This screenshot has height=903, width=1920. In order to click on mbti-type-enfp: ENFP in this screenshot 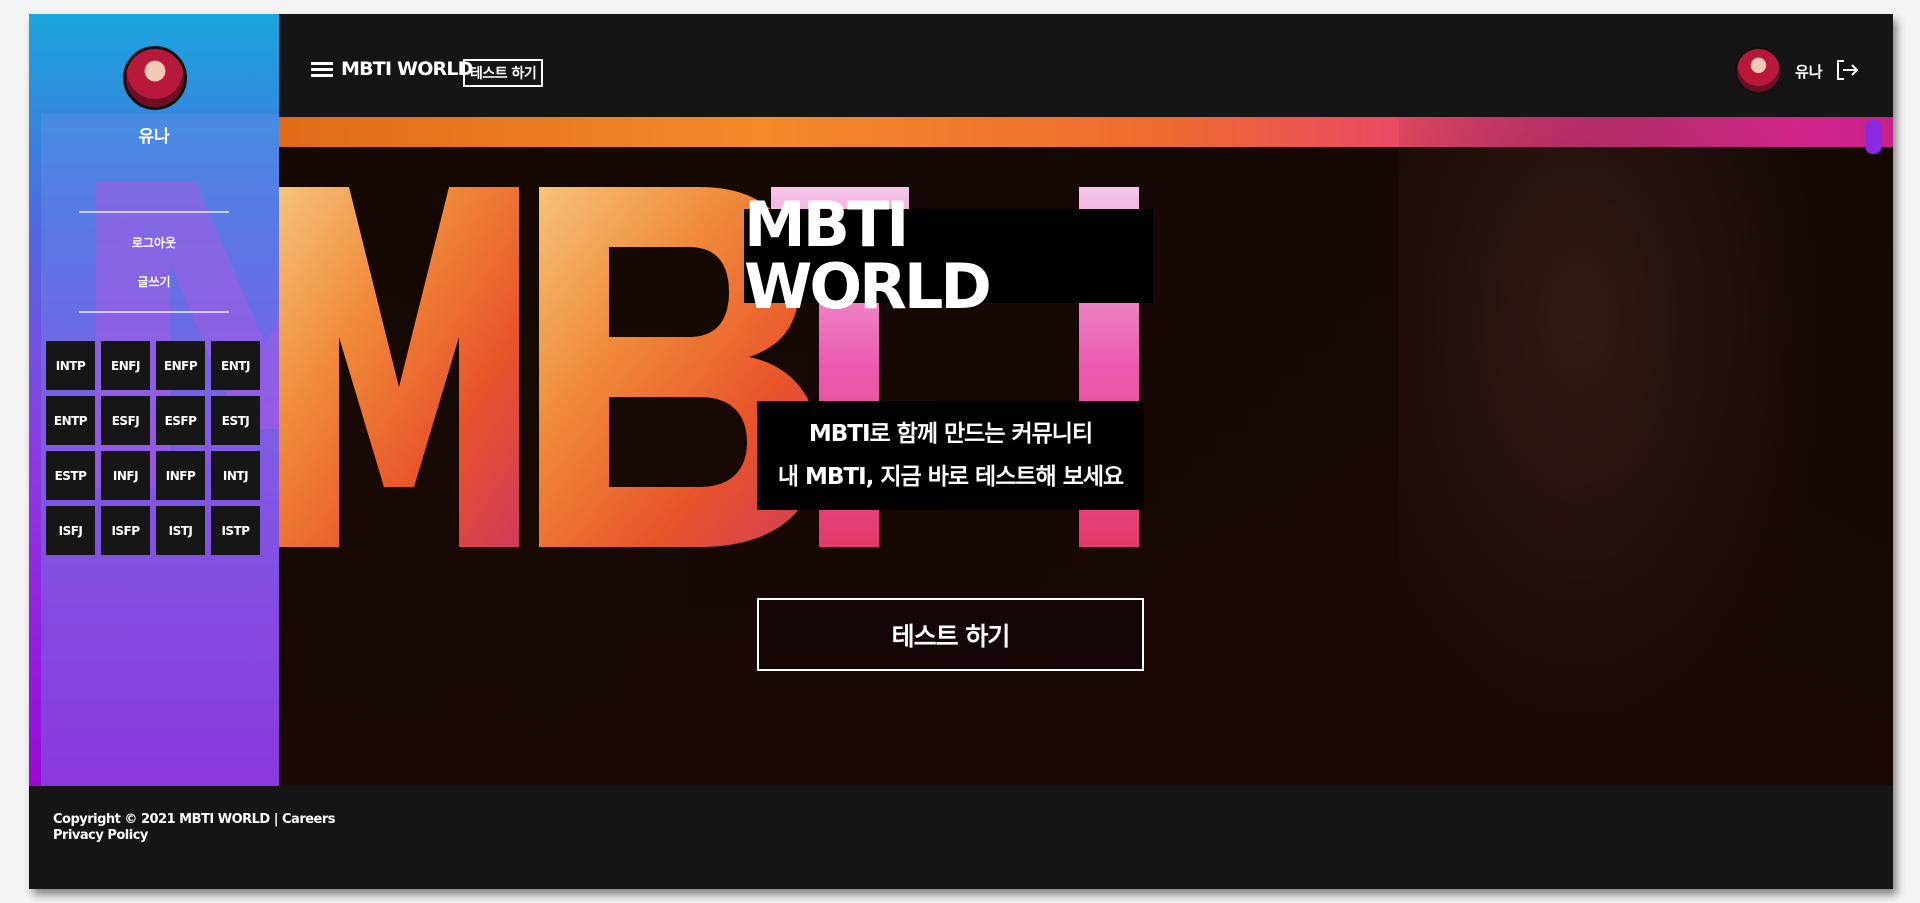, I will do `click(180, 365)`.